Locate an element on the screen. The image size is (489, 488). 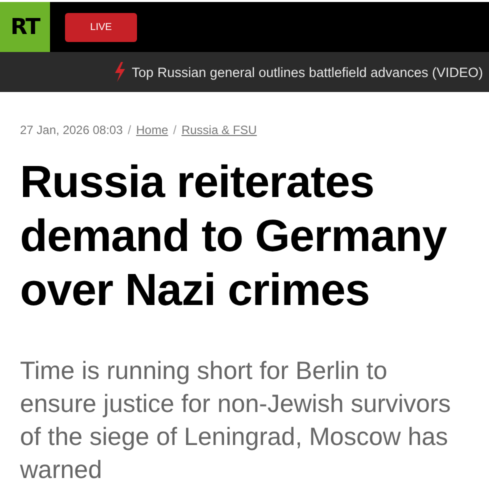
lightning-icon is located at coordinates (120, 72).